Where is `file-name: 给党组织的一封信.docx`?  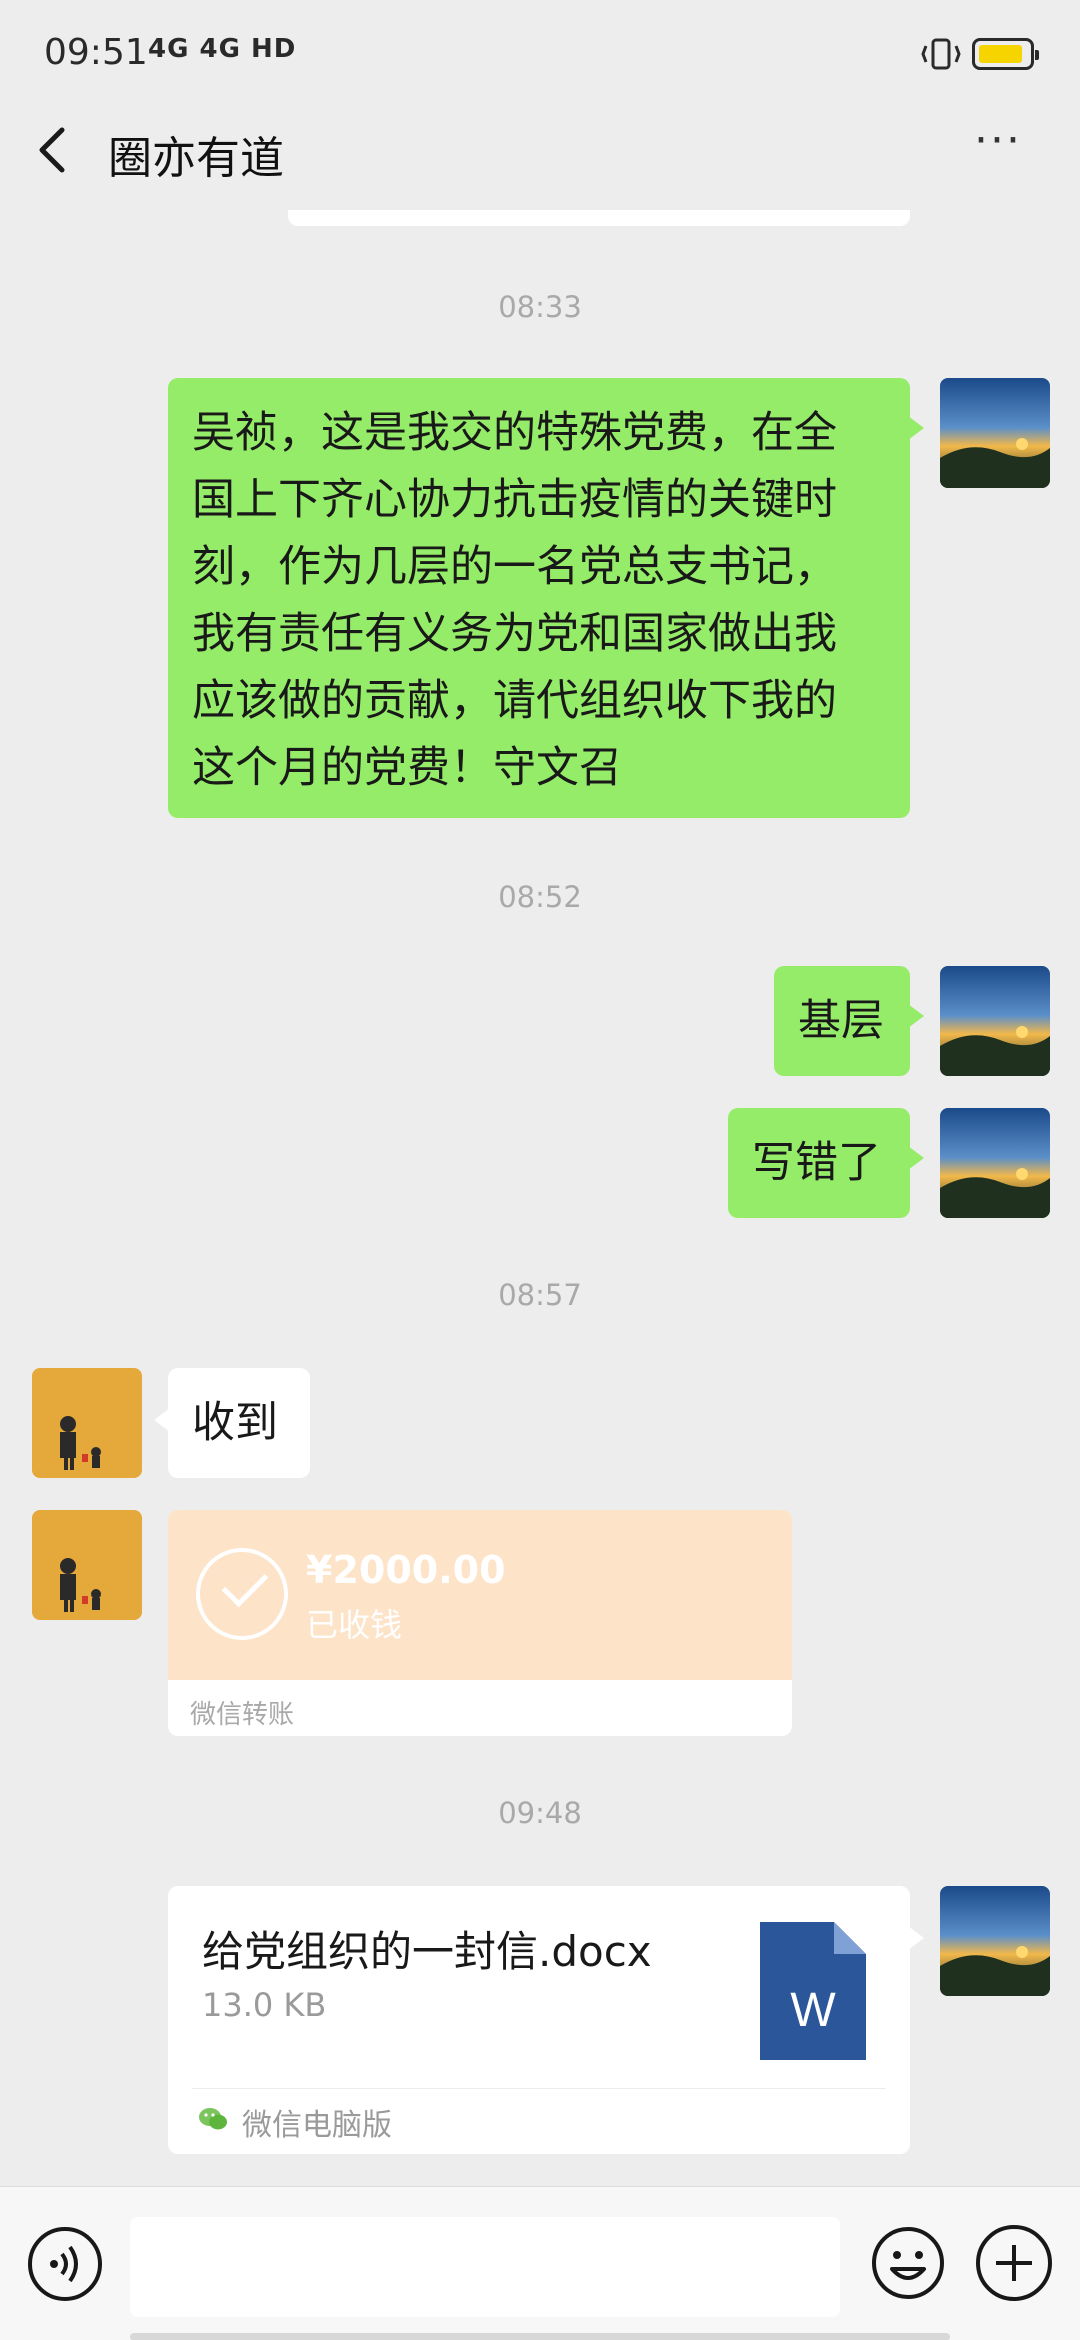 file-name: 给党组织的一封信.docx is located at coordinates (427, 1951).